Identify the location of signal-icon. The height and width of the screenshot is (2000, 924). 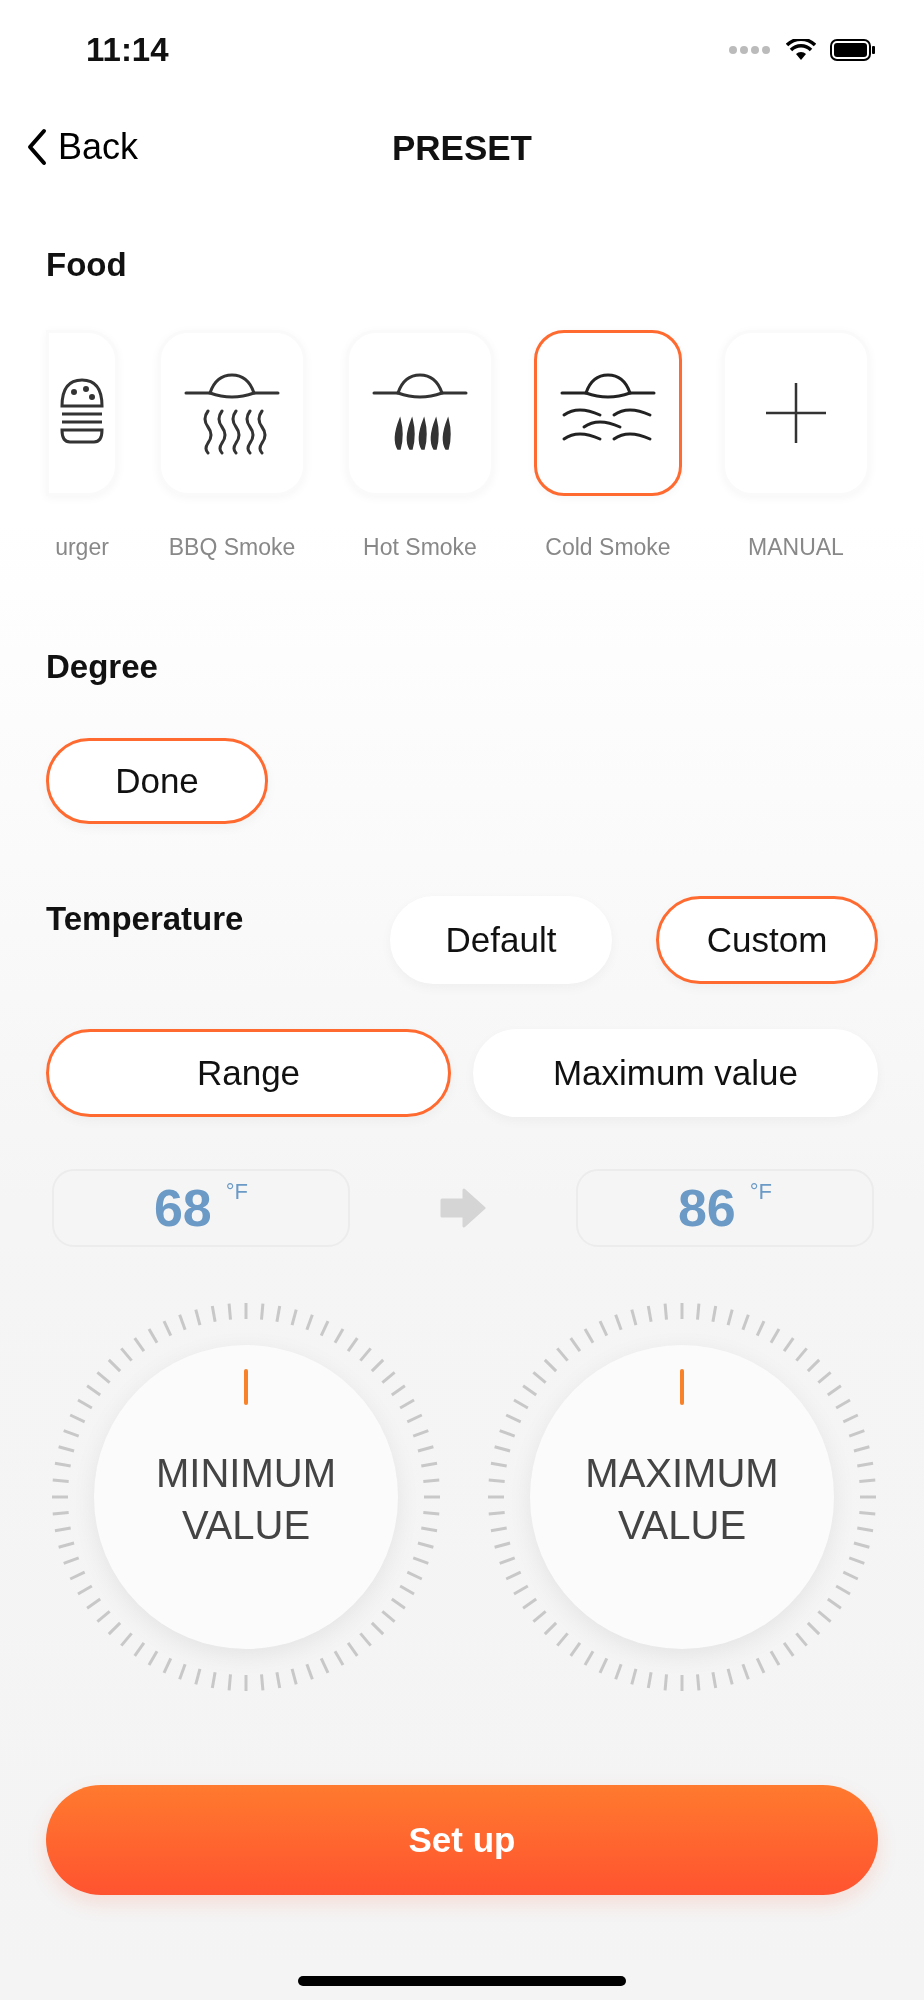
(750, 50).